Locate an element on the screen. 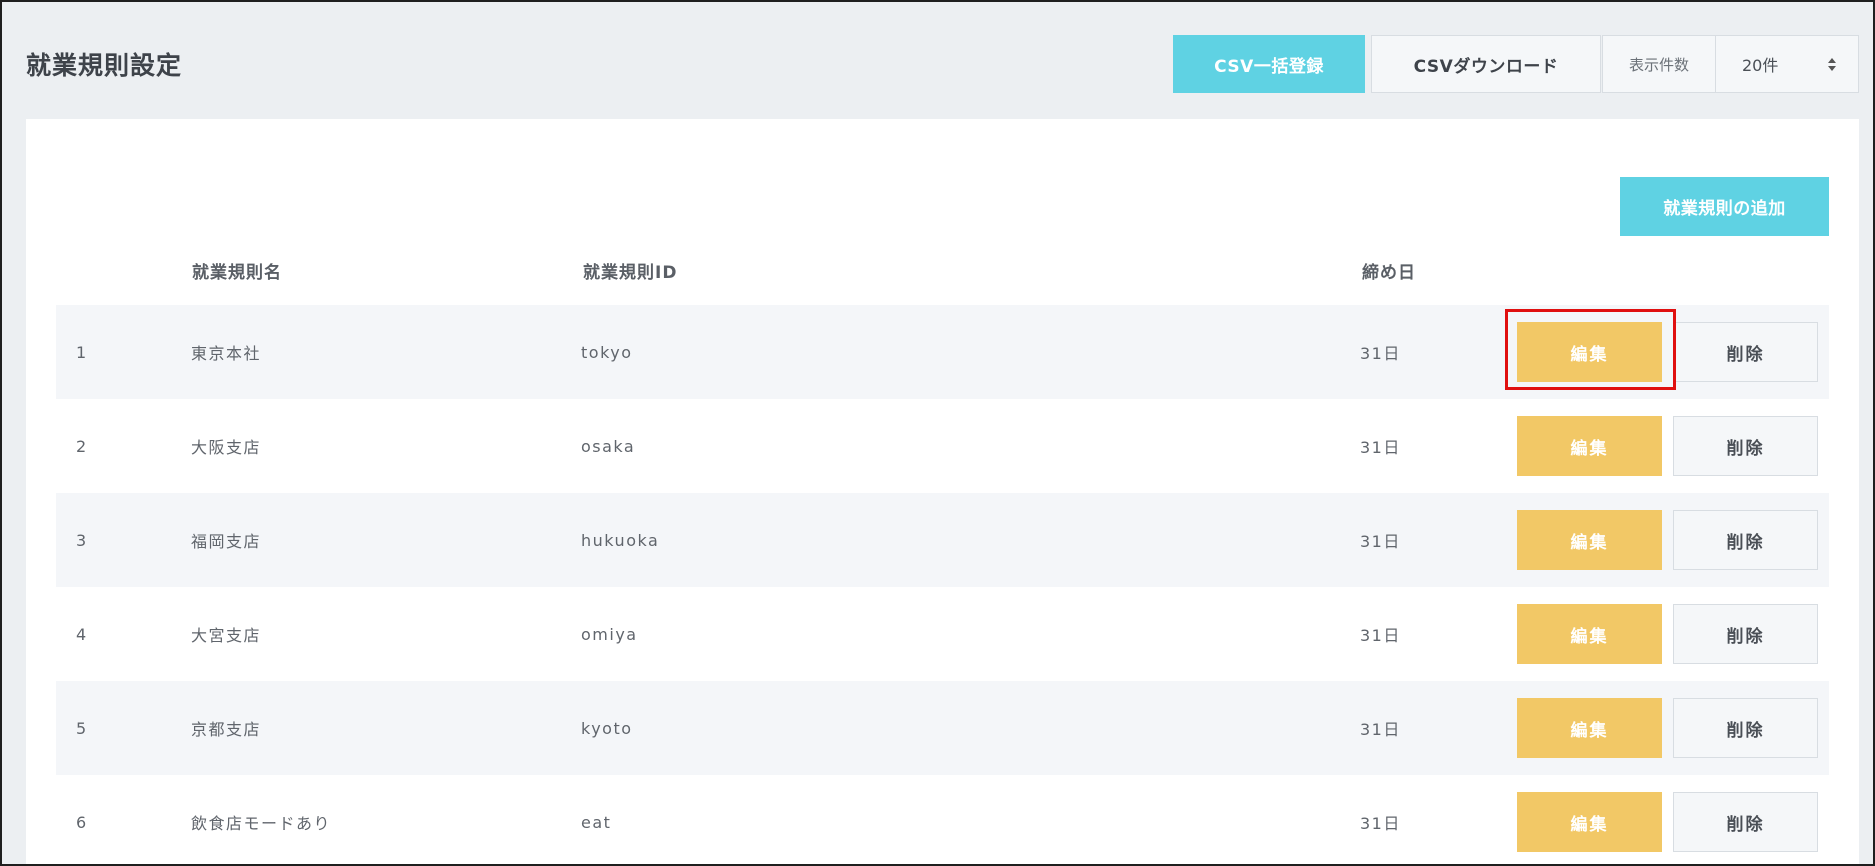 The height and width of the screenshot is (866, 1875). column-header-closing-day: 締め日 is located at coordinates (1389, 273).